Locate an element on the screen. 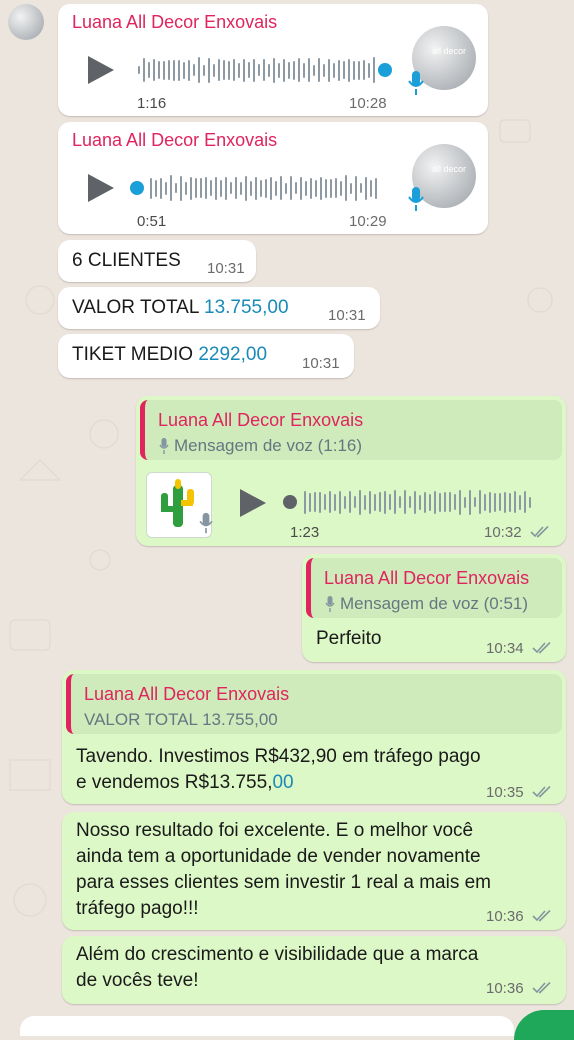 The image size is (574, 1040). message-text-prefix: e vendemos R$13.755, is located at coordinates (174, 782).